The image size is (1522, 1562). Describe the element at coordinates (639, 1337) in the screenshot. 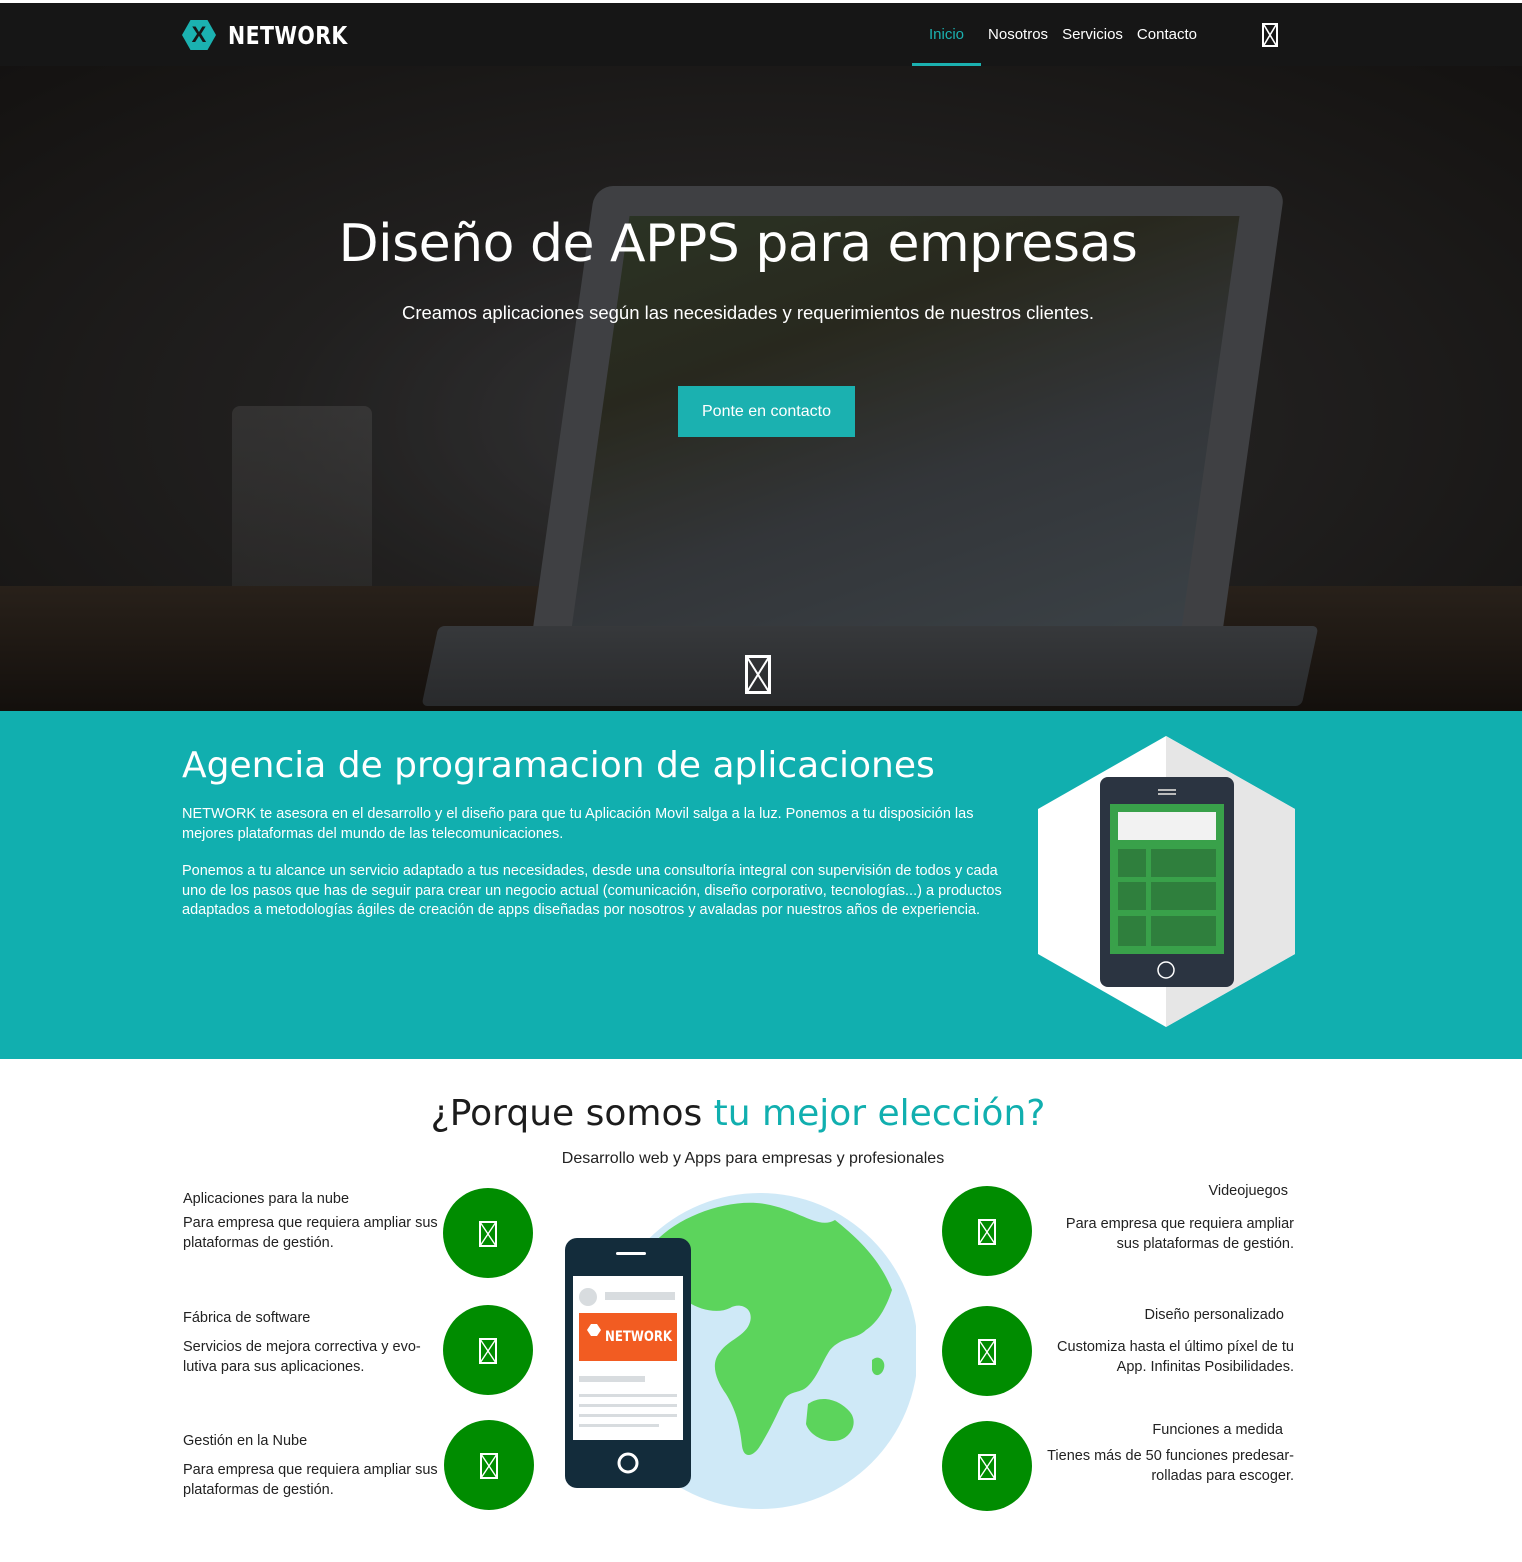

I see `phone-logo-text: NETWORK` at that location.